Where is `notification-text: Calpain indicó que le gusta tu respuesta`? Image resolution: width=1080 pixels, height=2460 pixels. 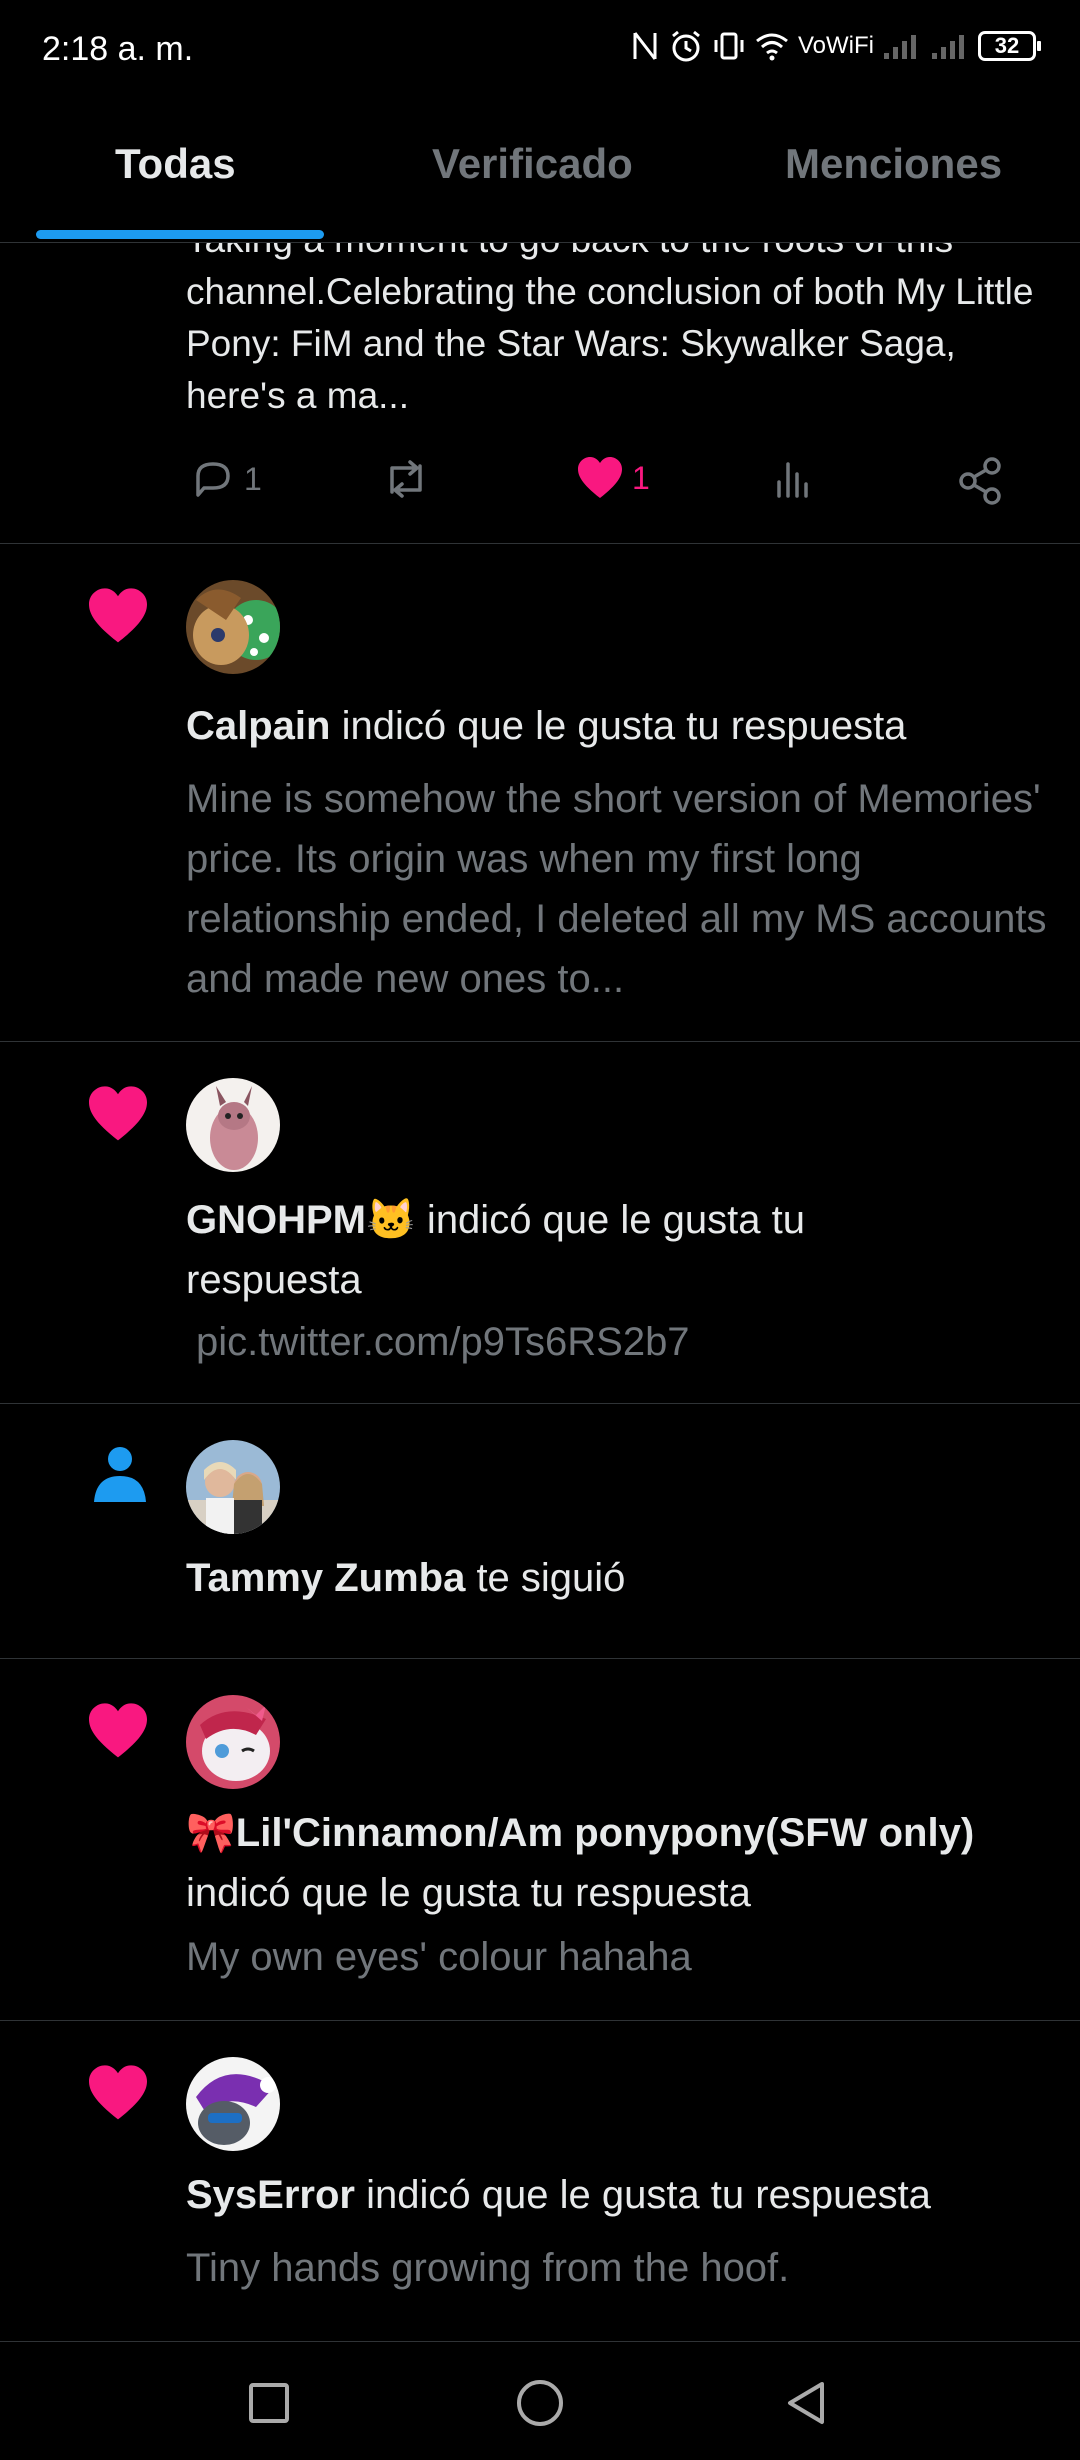
notification-text: Calpain indicó que le gusta tu respuesta is located at coordinates (621, 726).